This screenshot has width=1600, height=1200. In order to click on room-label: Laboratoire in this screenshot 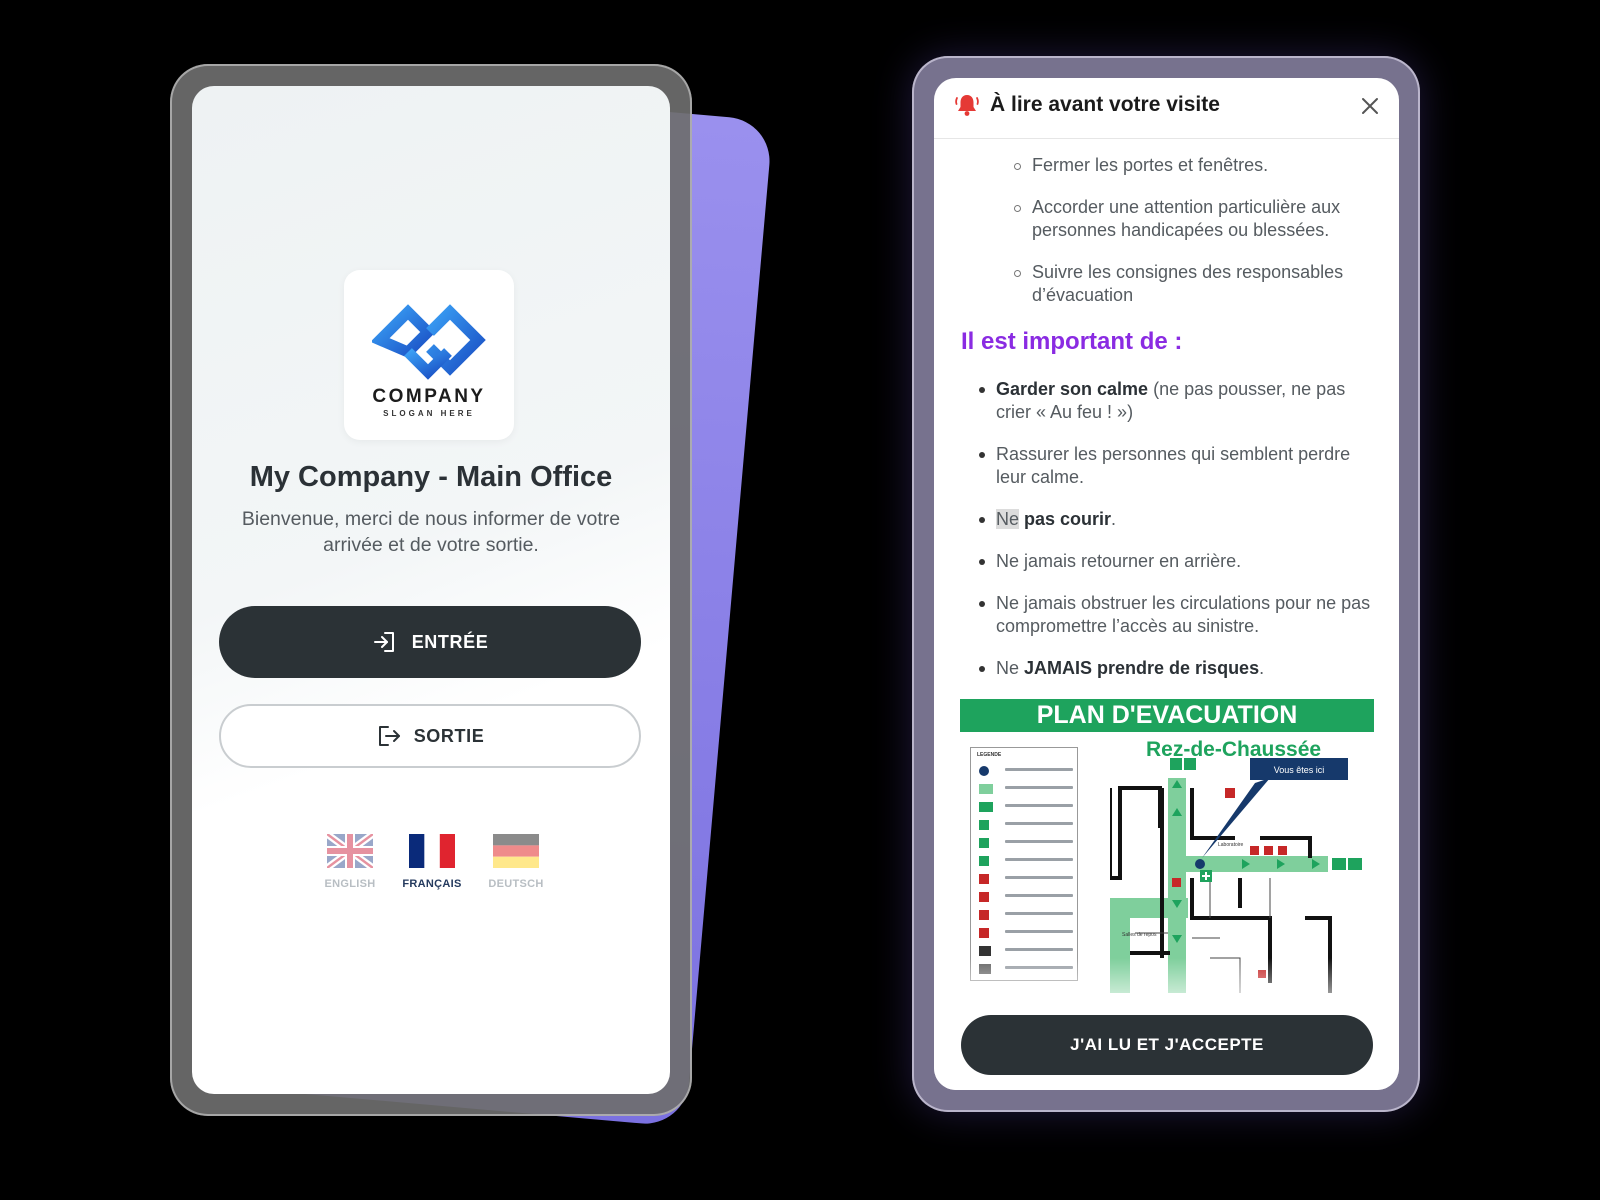, I will do `click(1231, 845)`.